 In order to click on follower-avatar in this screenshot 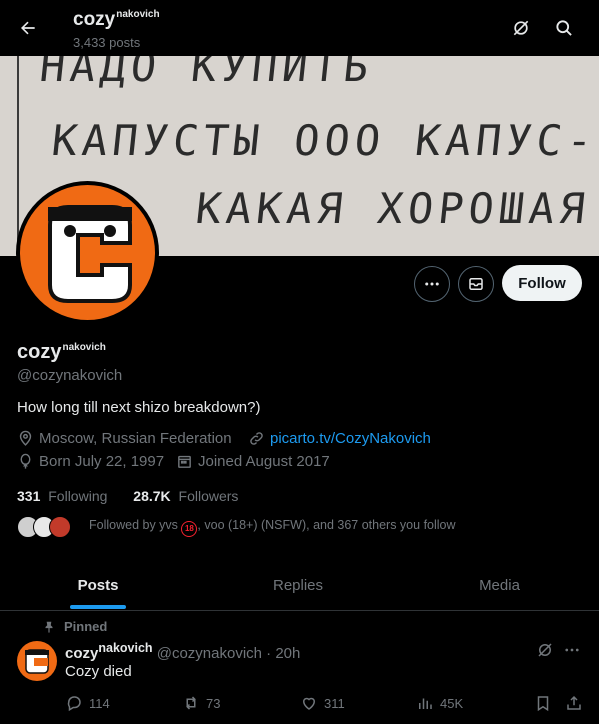, I will do `click(60, 527)`.